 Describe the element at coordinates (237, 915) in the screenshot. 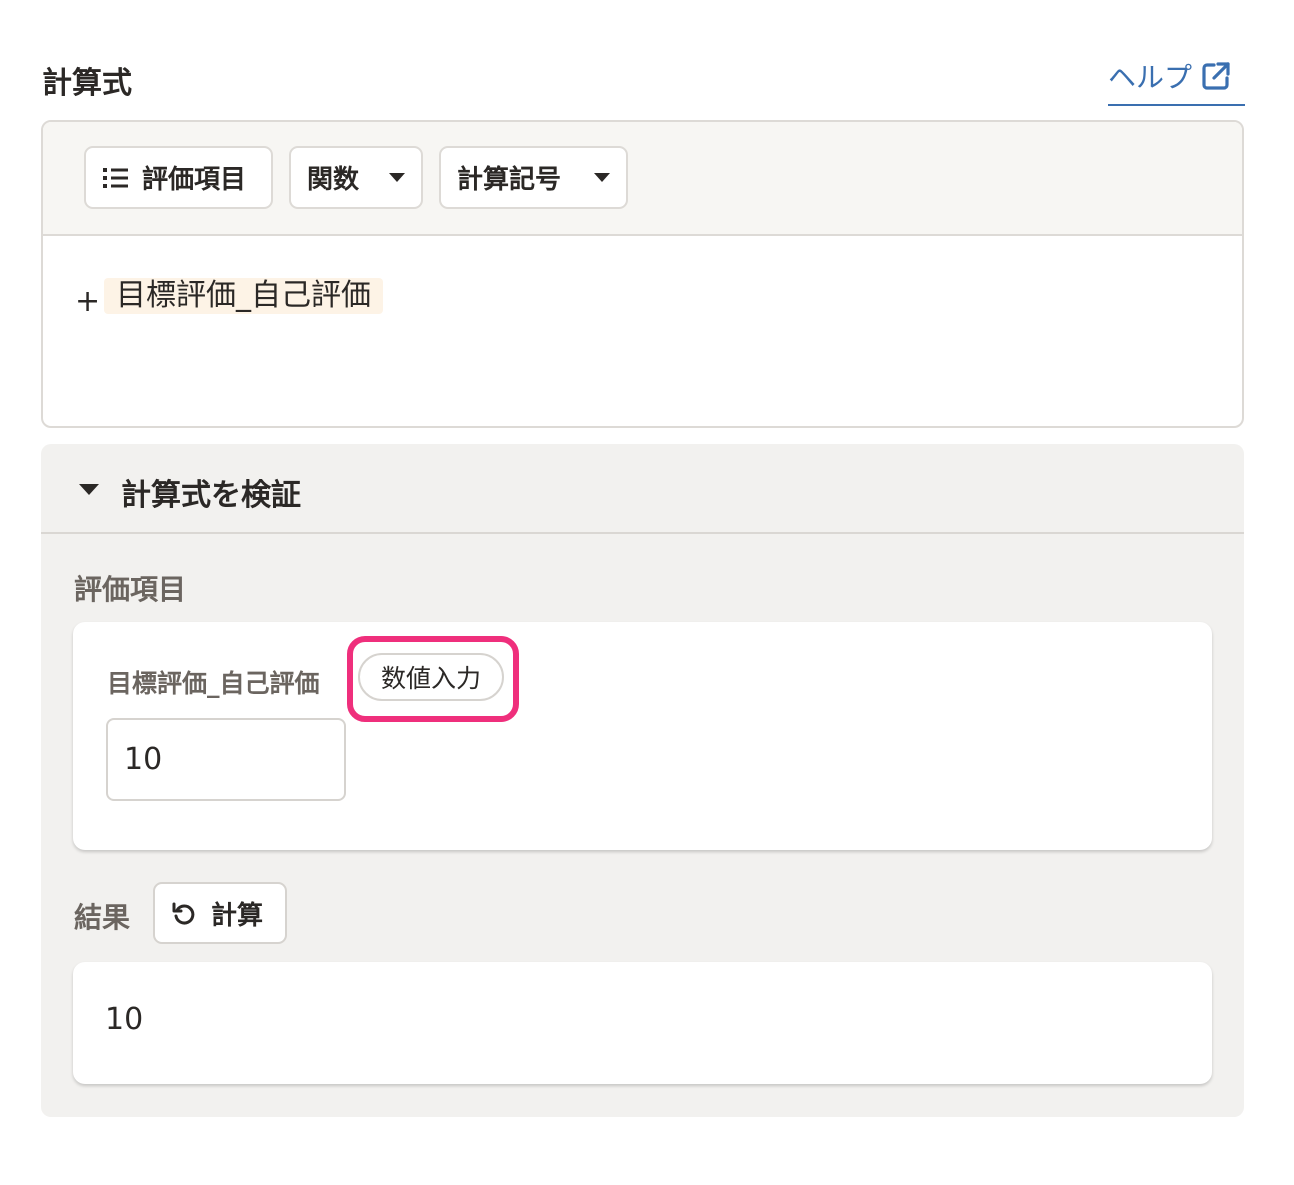

I see `calculate-button-label: 計算` at that location.